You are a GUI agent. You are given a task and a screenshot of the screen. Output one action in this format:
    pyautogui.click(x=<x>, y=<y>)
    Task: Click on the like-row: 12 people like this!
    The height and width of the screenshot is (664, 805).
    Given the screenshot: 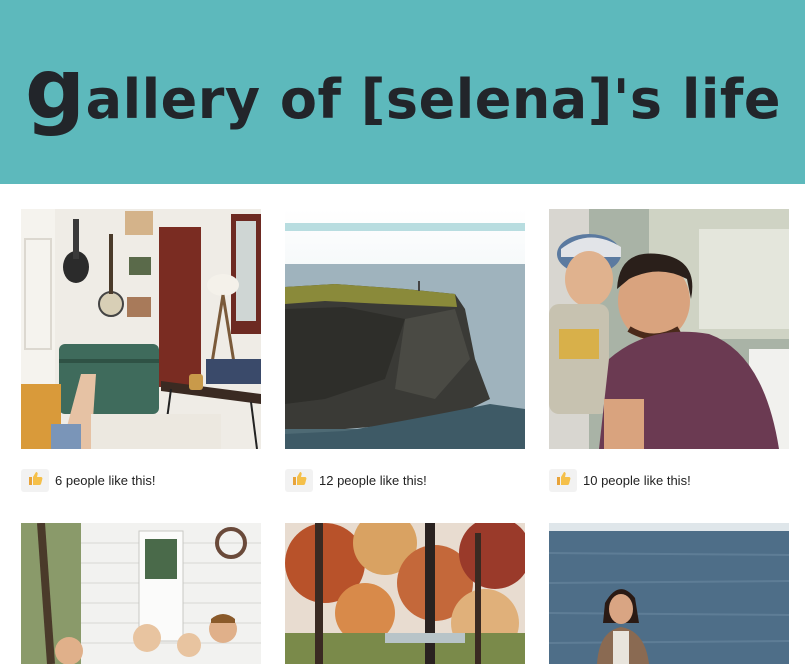 What is the action you would take?
    pyautogui.click(x=356, y=480)
    